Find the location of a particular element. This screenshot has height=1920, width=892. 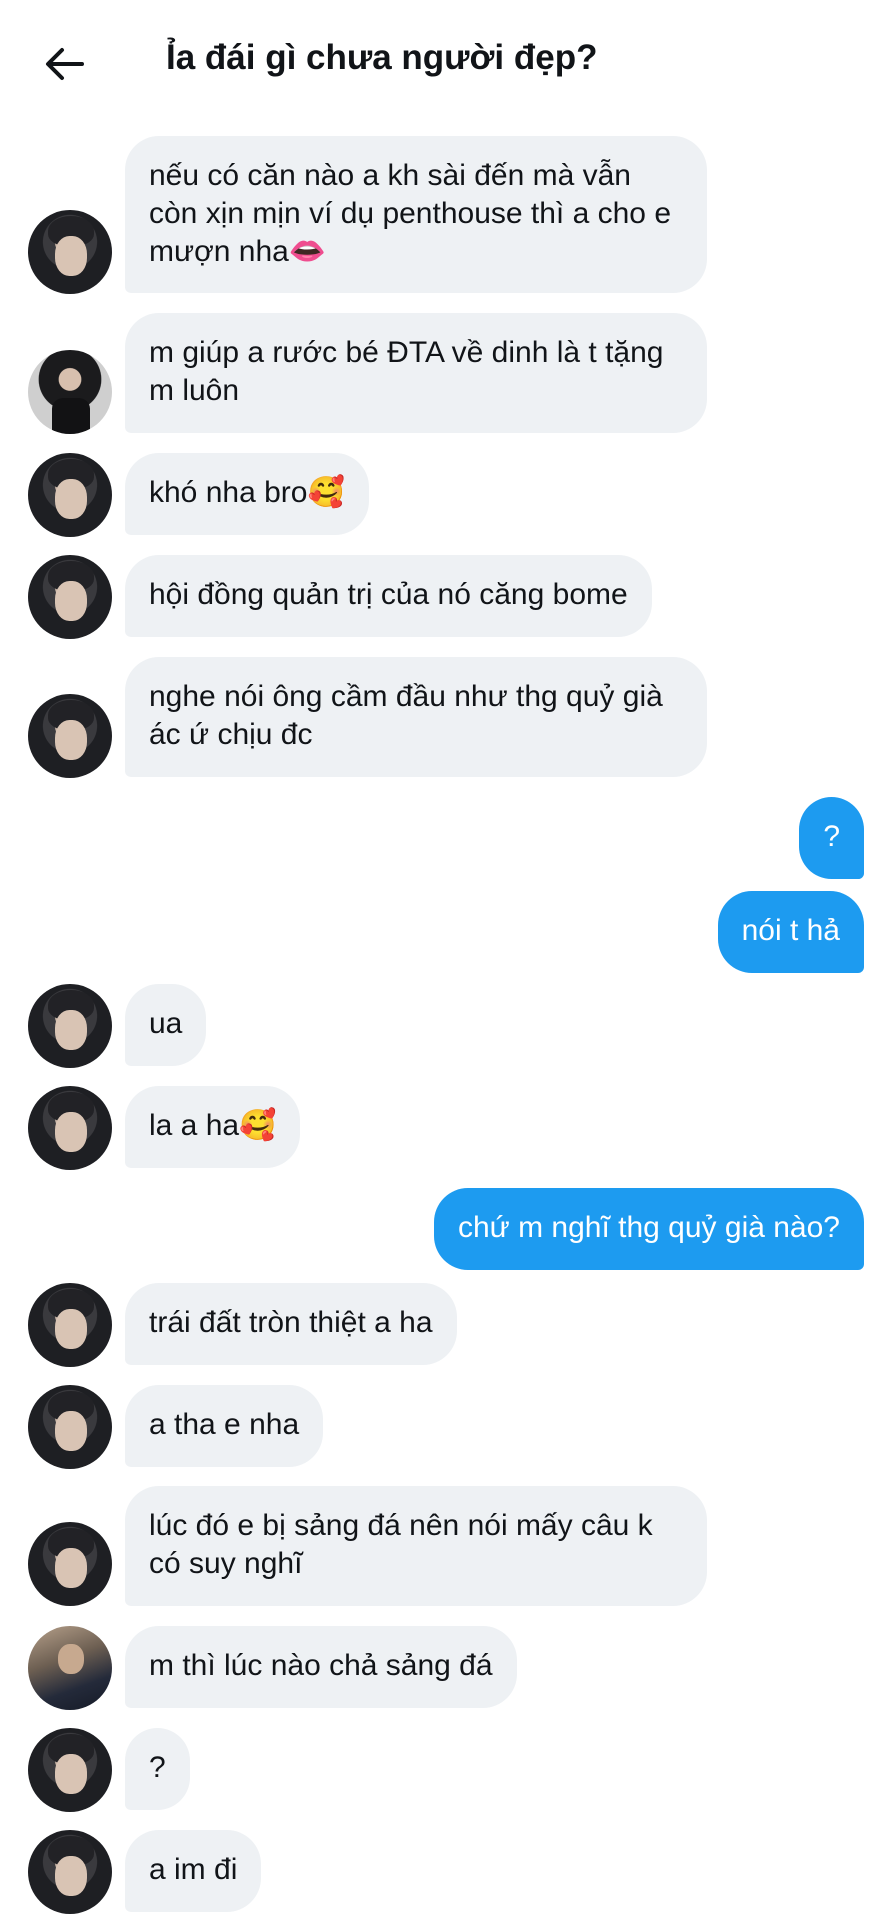

message-text: a tha e nha is located at coordinates (224, 1424).